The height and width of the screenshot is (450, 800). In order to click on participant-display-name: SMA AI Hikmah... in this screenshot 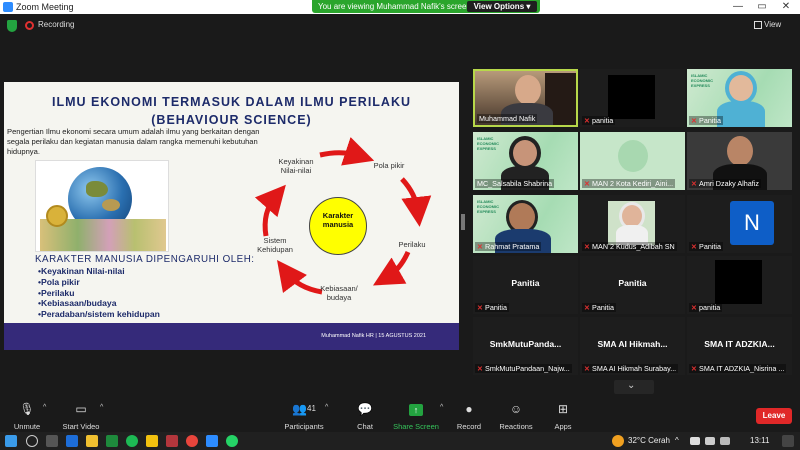, I will do `click(632, 344)`.